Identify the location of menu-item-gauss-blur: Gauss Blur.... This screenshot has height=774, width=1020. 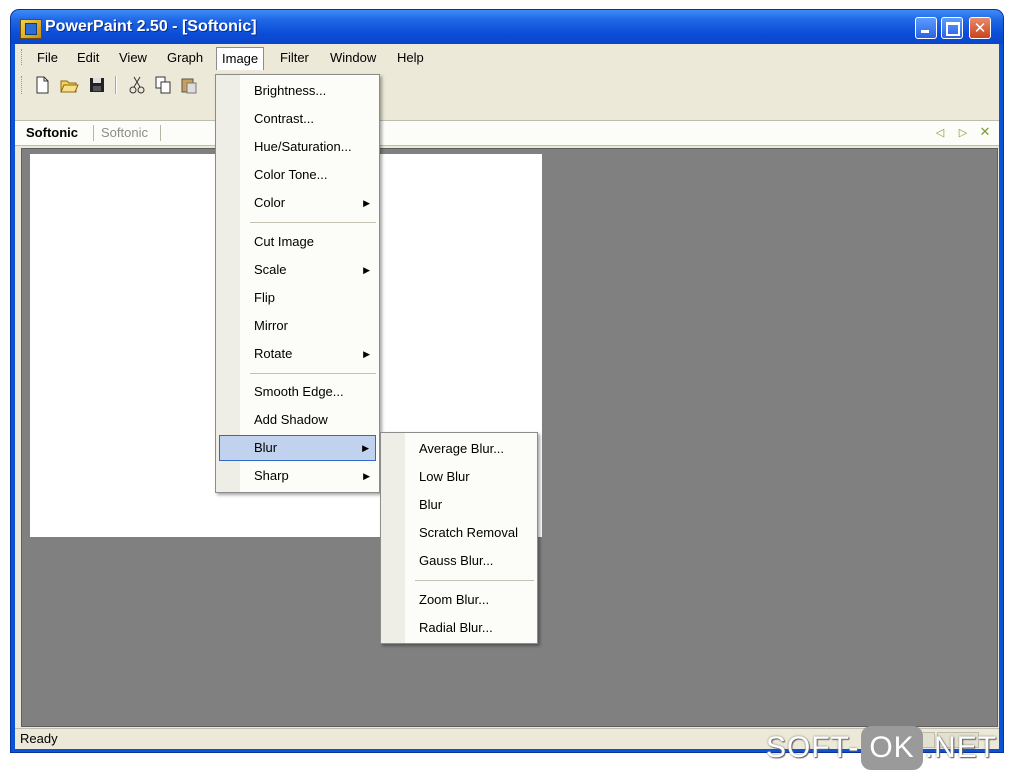
(459, 561).